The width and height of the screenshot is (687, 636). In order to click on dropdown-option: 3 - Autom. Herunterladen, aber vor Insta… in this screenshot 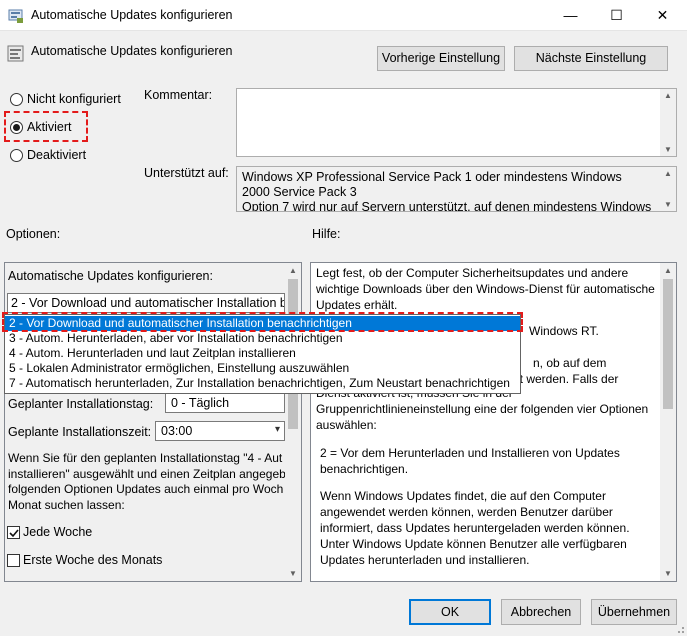, I will do `click(262, 338)`.